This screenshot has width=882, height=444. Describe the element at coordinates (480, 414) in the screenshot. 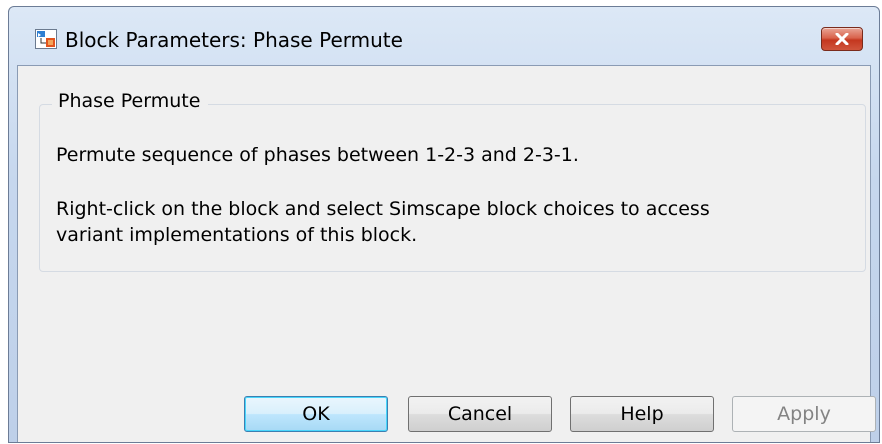

I see `cancel-button: Cancel` at that location.